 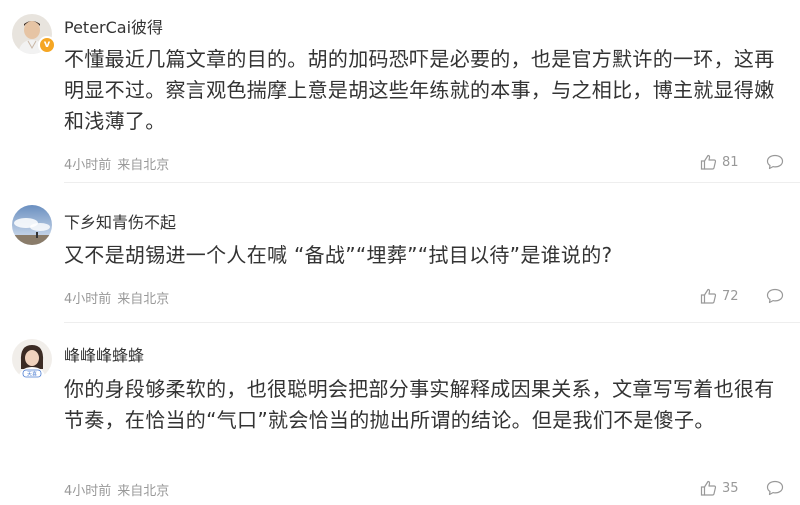 I want to click on username: PeterCai彼得, so click(x=113, y=26).